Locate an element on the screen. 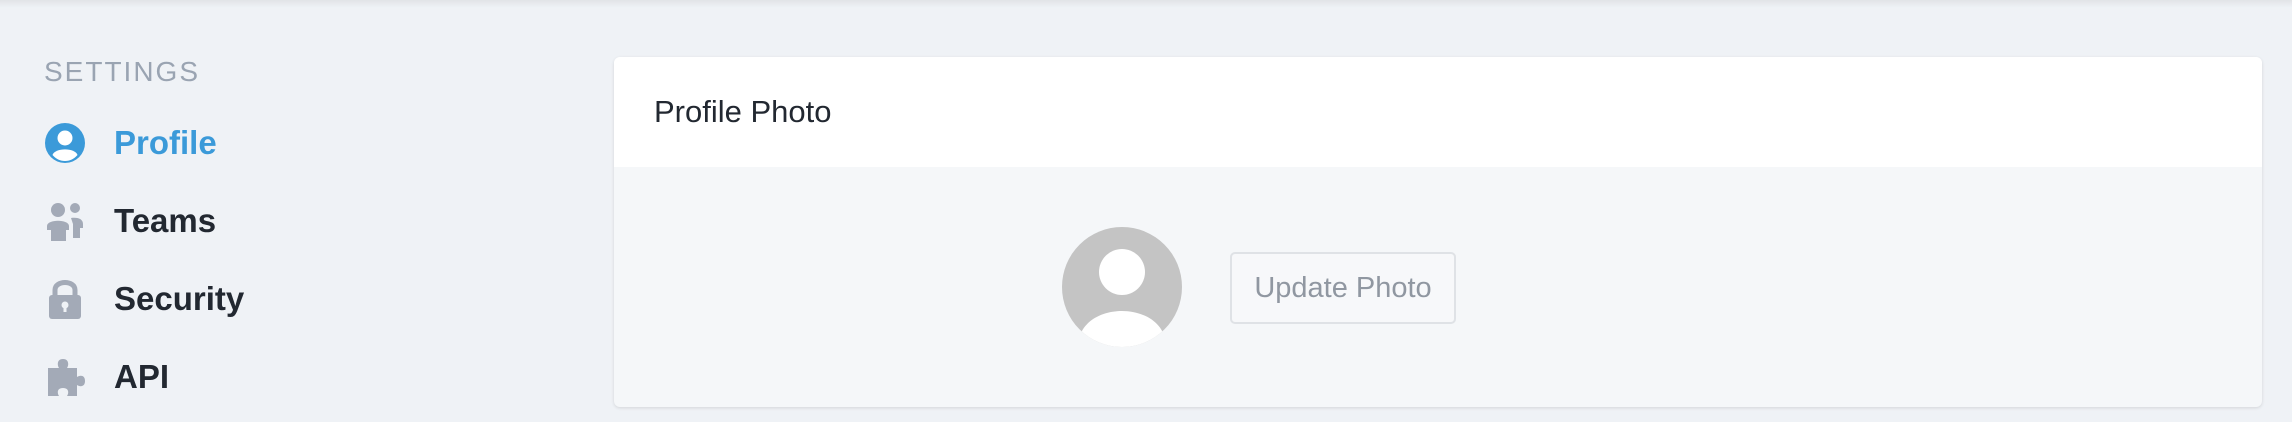 Image resolution: width=2292 pixels, height=422 pixels. card-title: Profile Photo is located at coordinates (743, 111).